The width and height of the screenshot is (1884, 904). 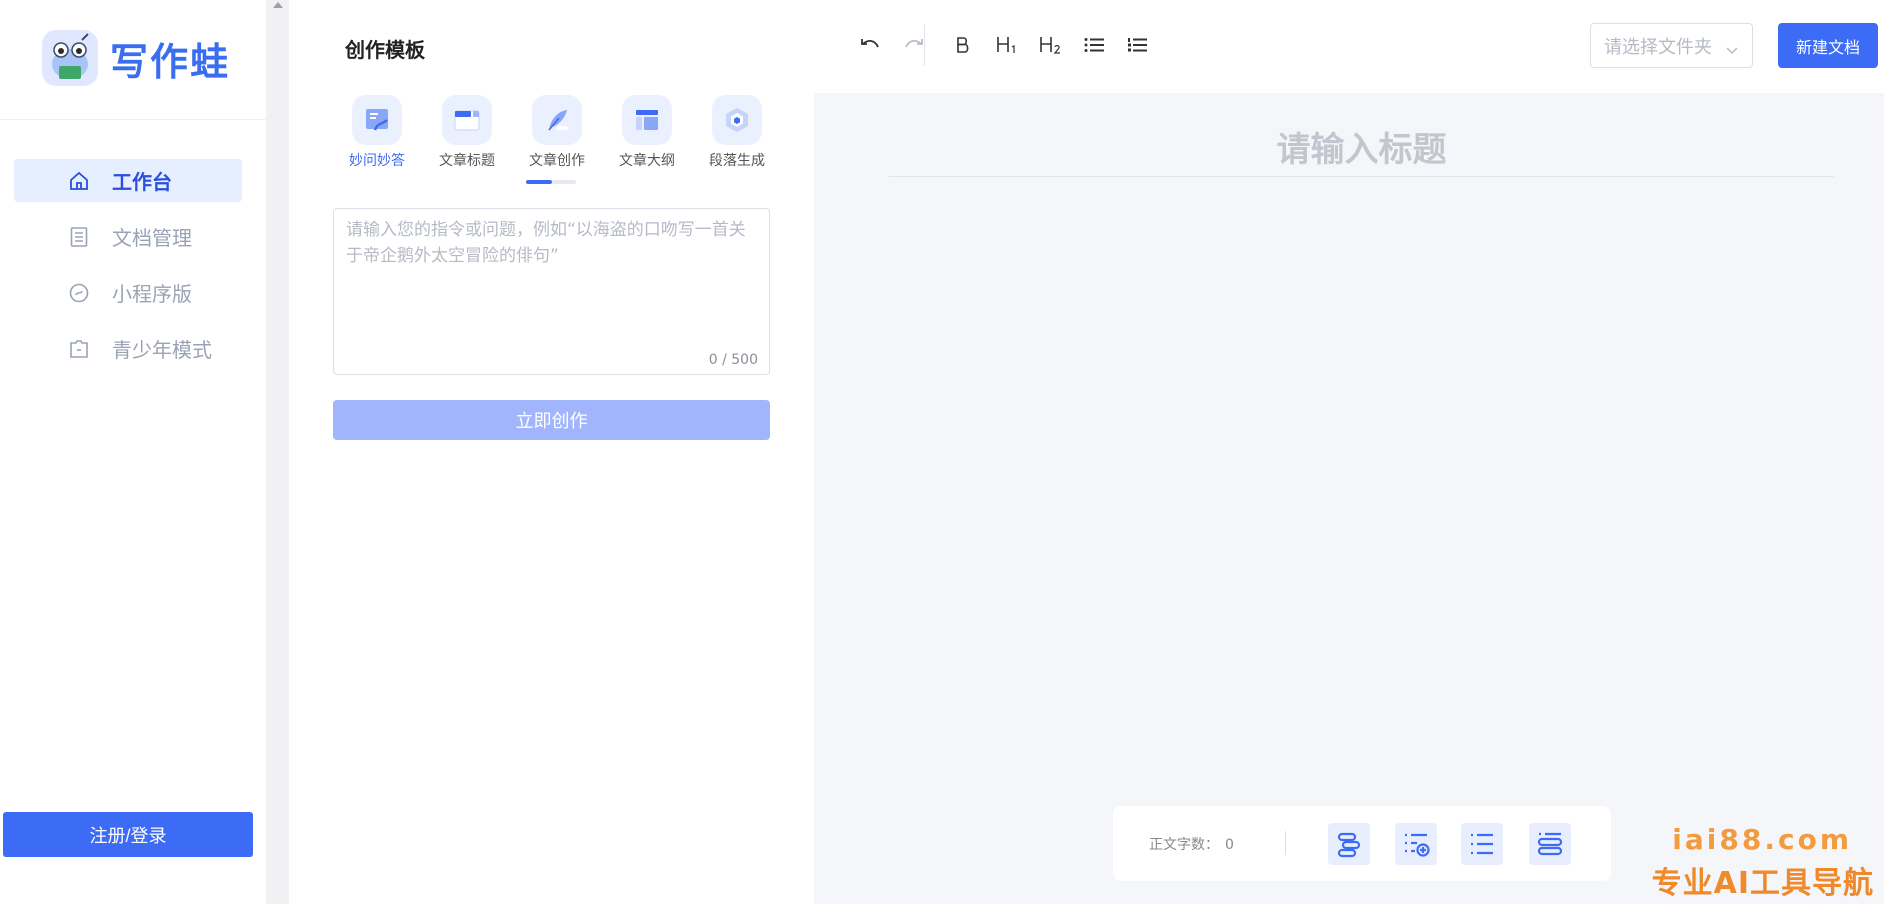 I want to click on frog-mascot-icon, so click(x=70, y=58).